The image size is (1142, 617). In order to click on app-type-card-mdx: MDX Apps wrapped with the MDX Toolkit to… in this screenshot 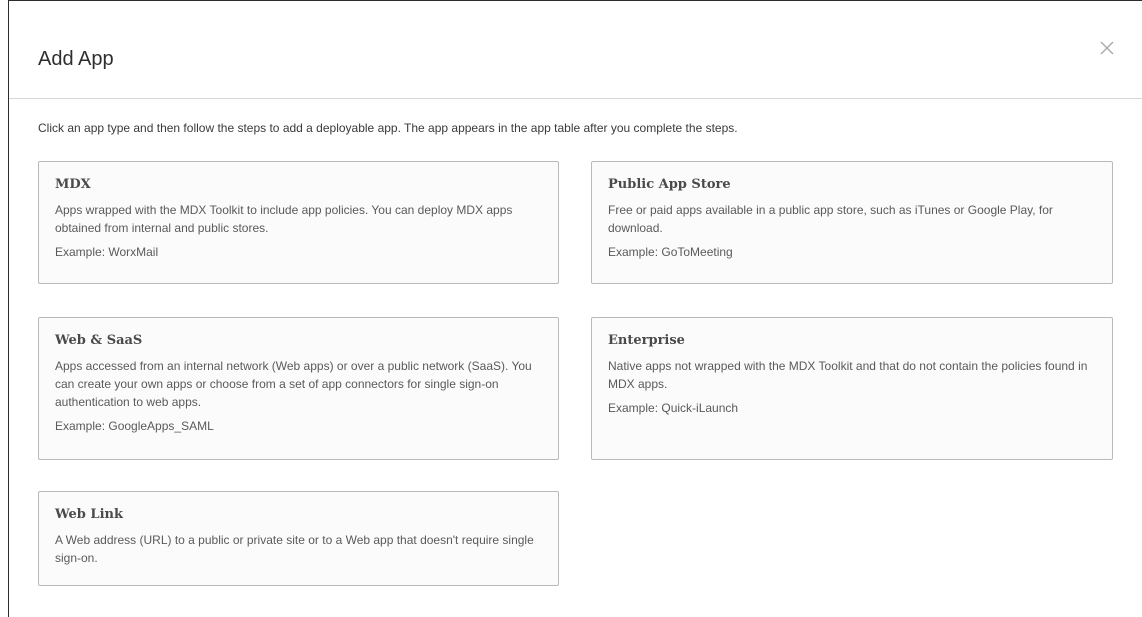, I will do `click(298, 222)`.